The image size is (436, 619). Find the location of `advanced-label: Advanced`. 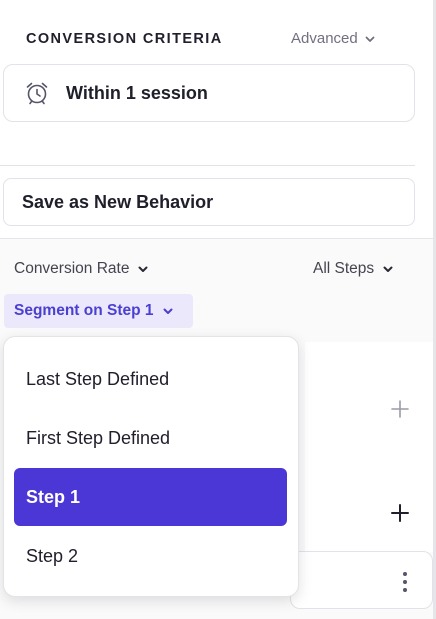

advanced-label: Advanced is located at coordinates (324, 38).